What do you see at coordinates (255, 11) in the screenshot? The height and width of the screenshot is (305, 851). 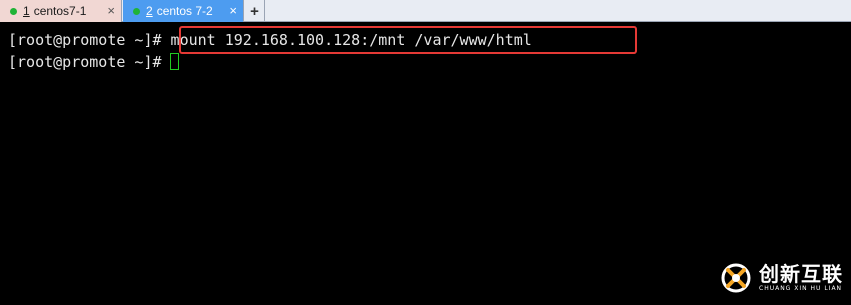 I see `new-tab-button: +` at bounding box center [255, 11].